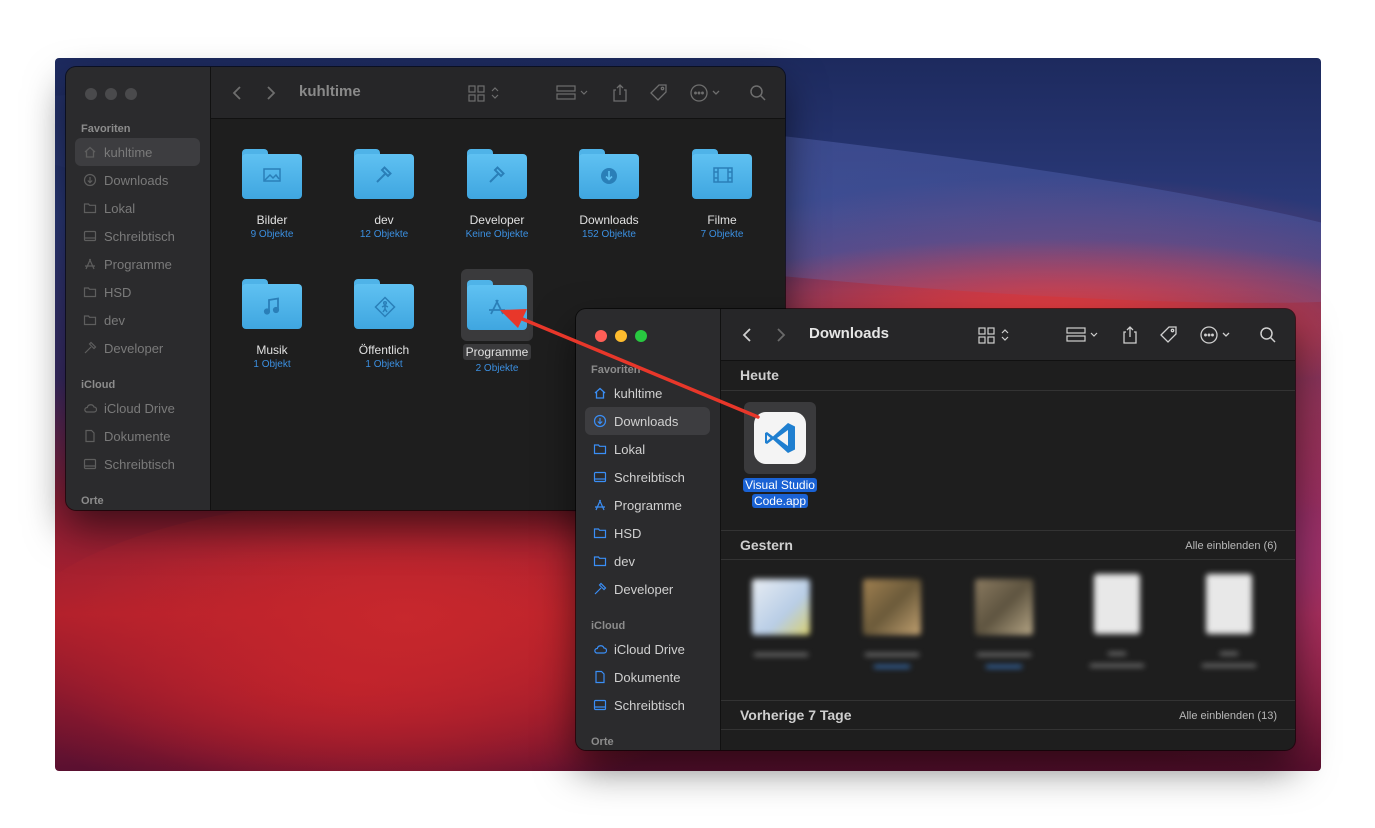 The height and width of the screenshot is (828, 1375). I want to click on show-all-yesterday-button: Alle einblenden (6), so click(1231, 546).